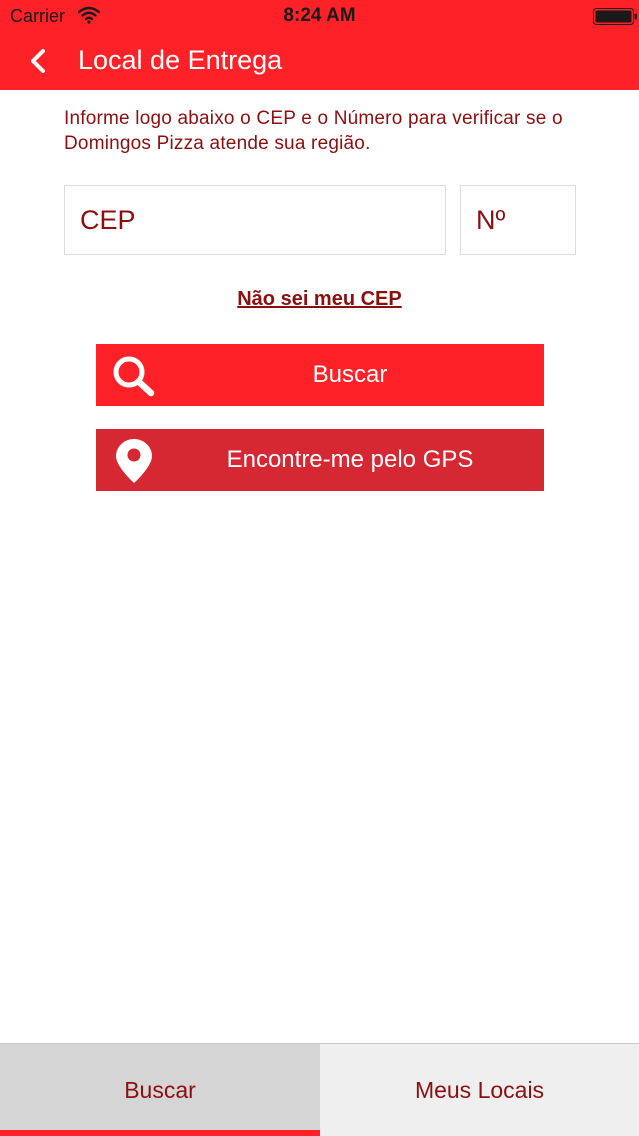  I want to click on tab-buscar-label: Buscar, so click(160, 1090).